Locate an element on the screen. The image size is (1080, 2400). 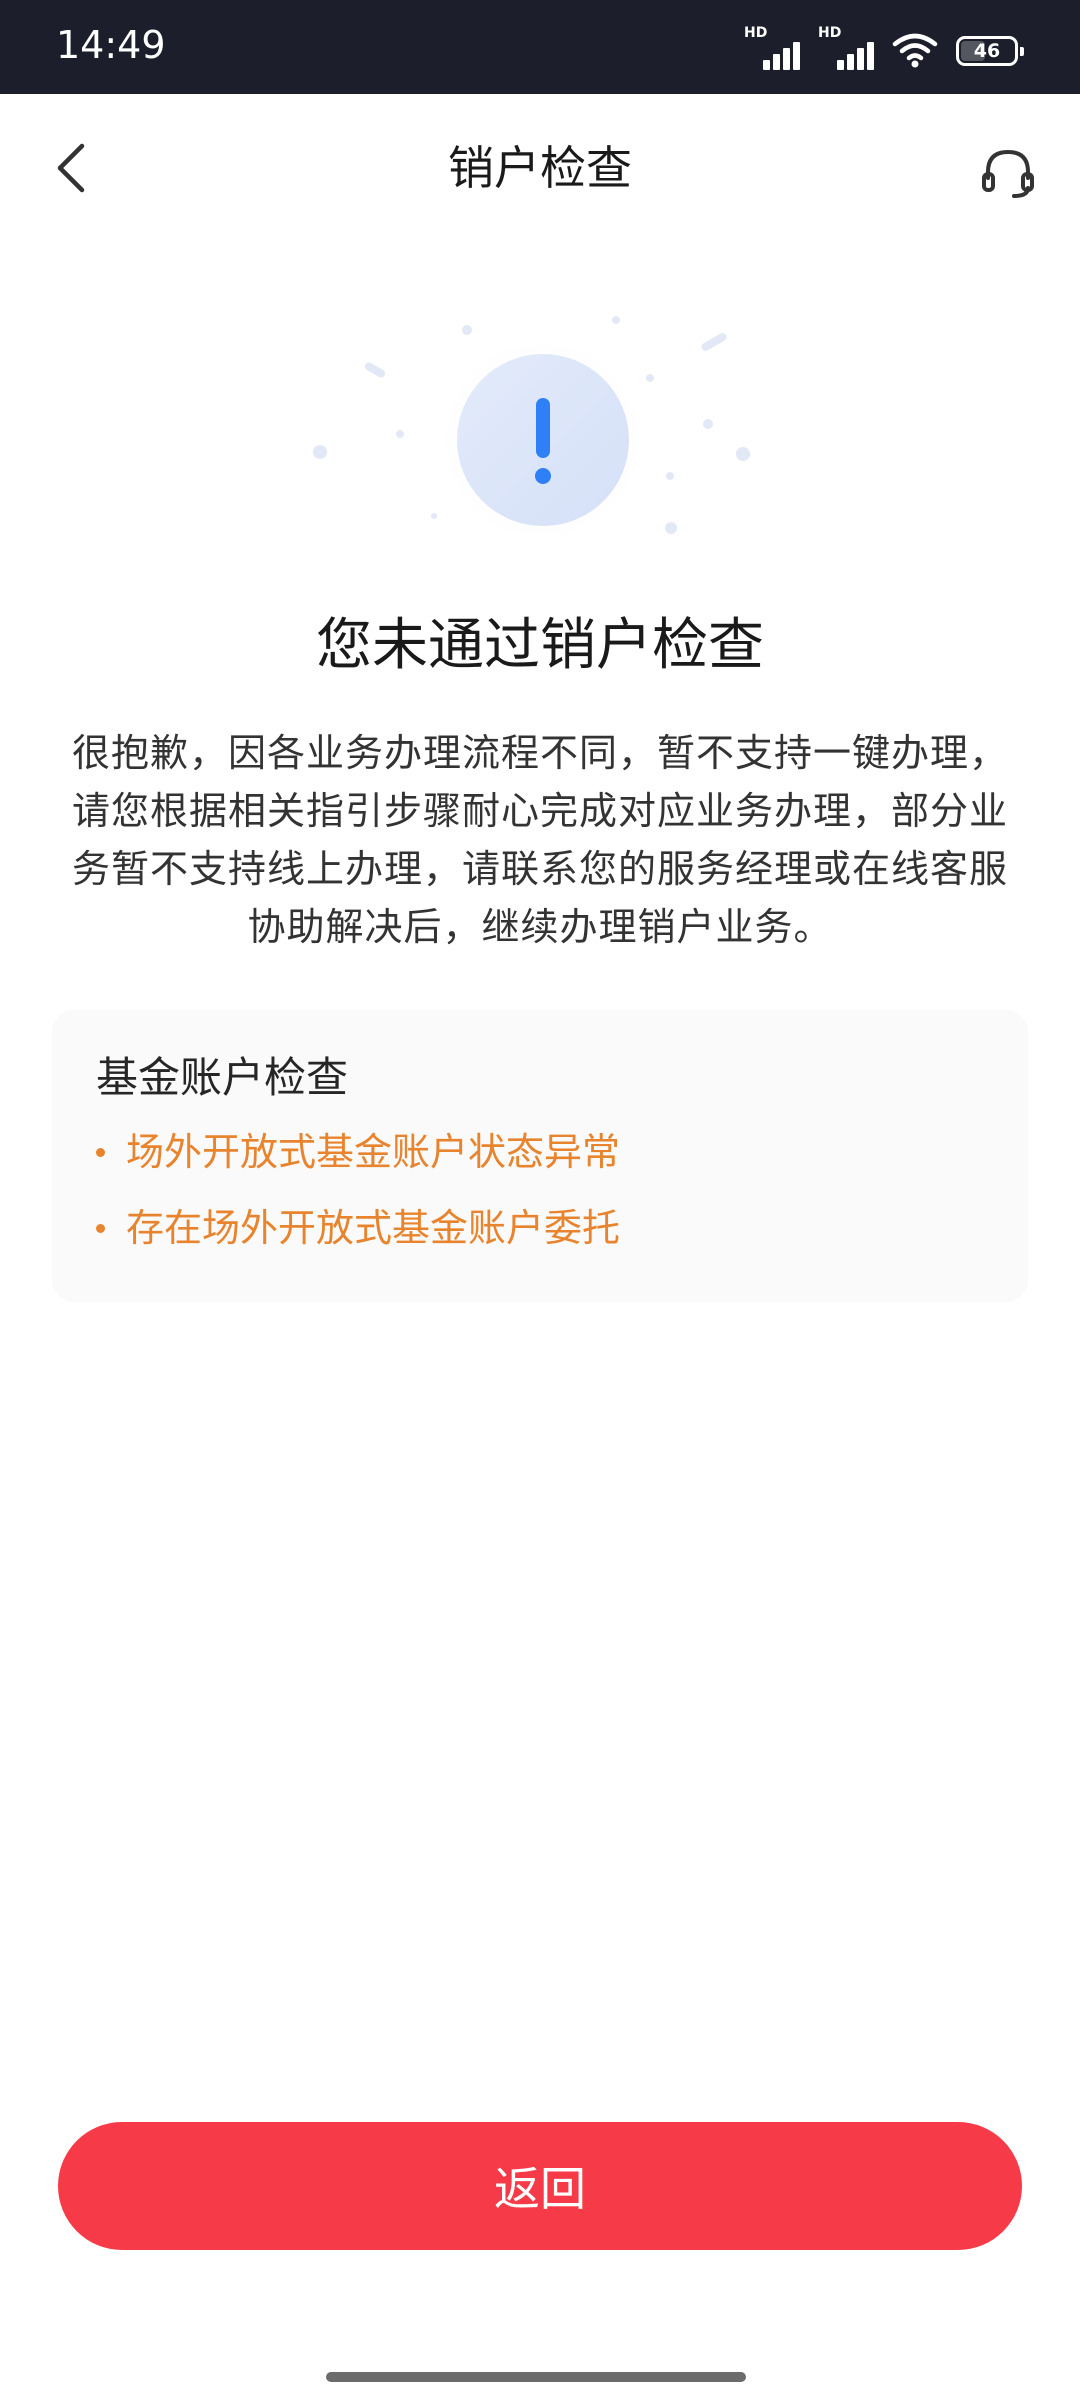
check-item: 存在场外开放式基金账户委托 is located at coordinates (540, 1228).